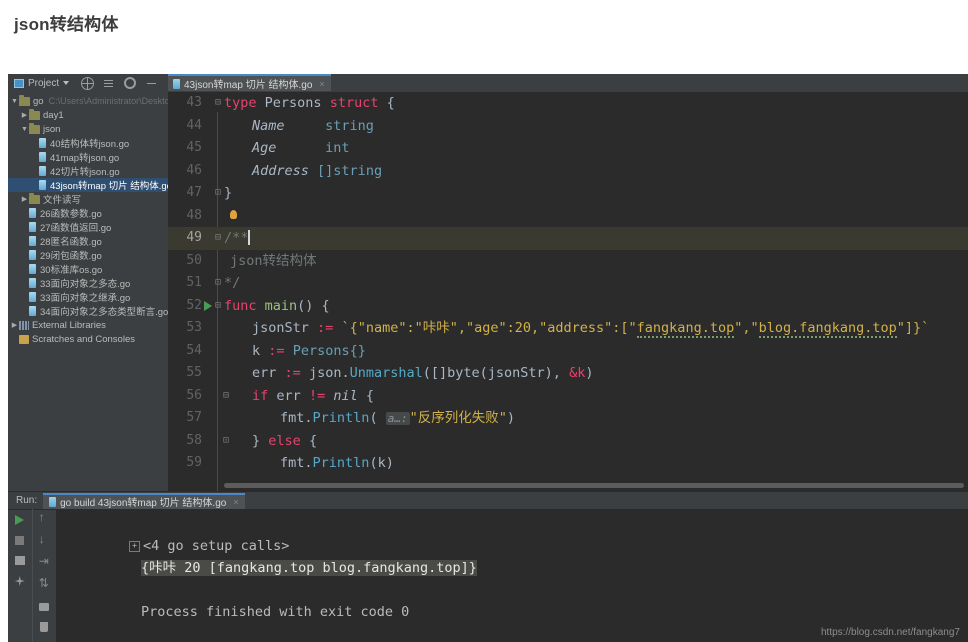 The width and height of the screenshot is (968, 642). I want to click on code-line: 44 Name string, so click(568, 126).